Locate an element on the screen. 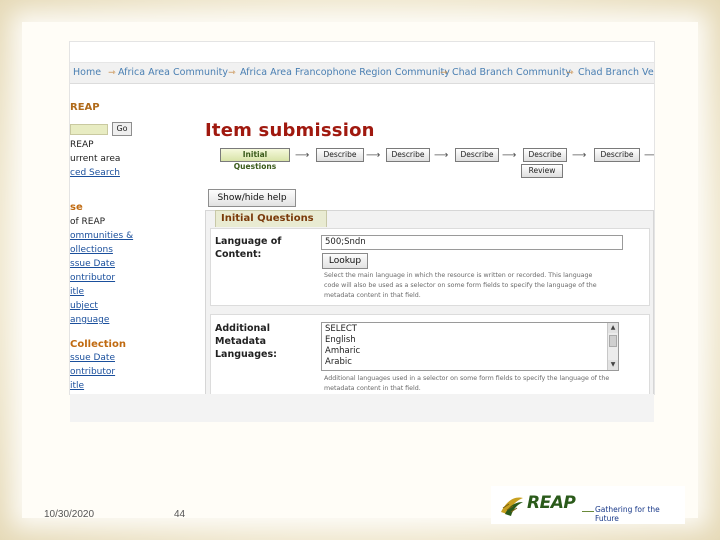 The width and height of the screenshot is (720, 540). reap-logo: REAP Gathering for the Future is located at coordinates (588, 505).